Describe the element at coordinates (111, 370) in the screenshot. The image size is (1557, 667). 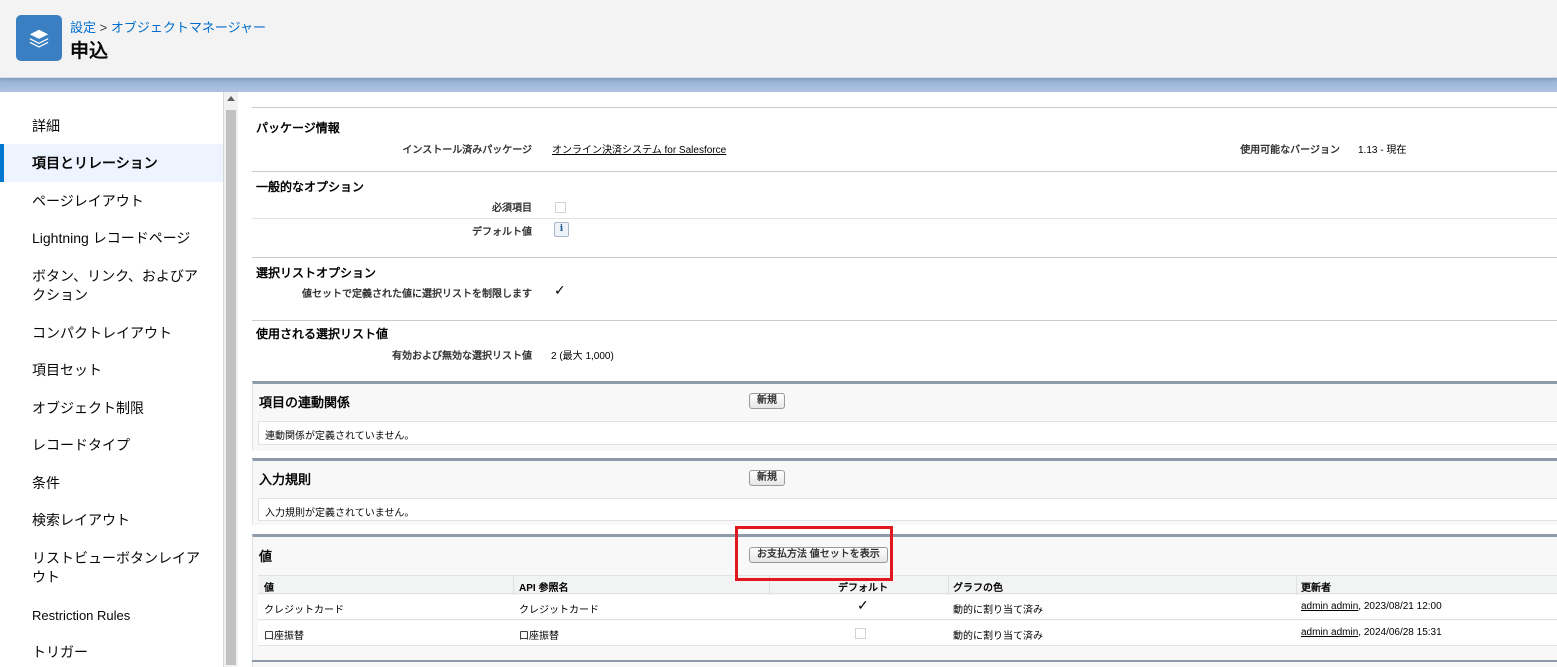
I see `sidebar-item-field-sets: 項目セット` at that location.